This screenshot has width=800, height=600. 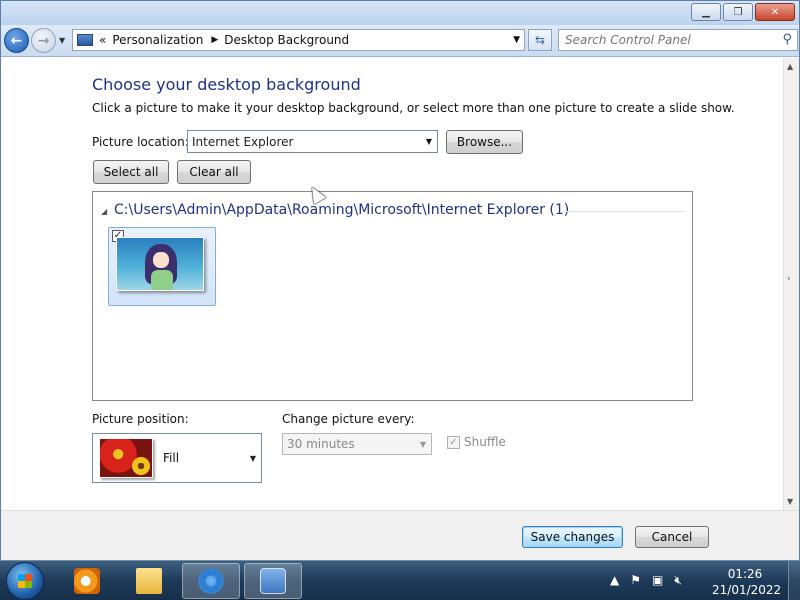 What do you see at coordinates (400, 13) in the screenshot?
I see `title-bar: ▁ ❐ ✕` at bounding box center [400, 13].